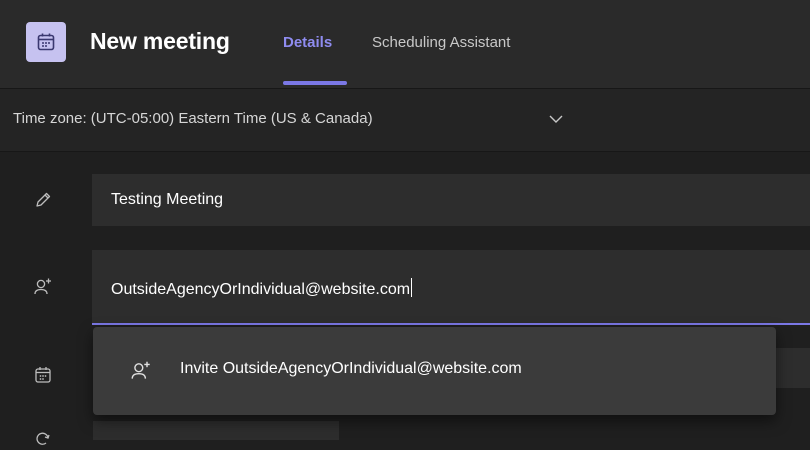  I want to click on active-tab-indicator, so click(315, 83).